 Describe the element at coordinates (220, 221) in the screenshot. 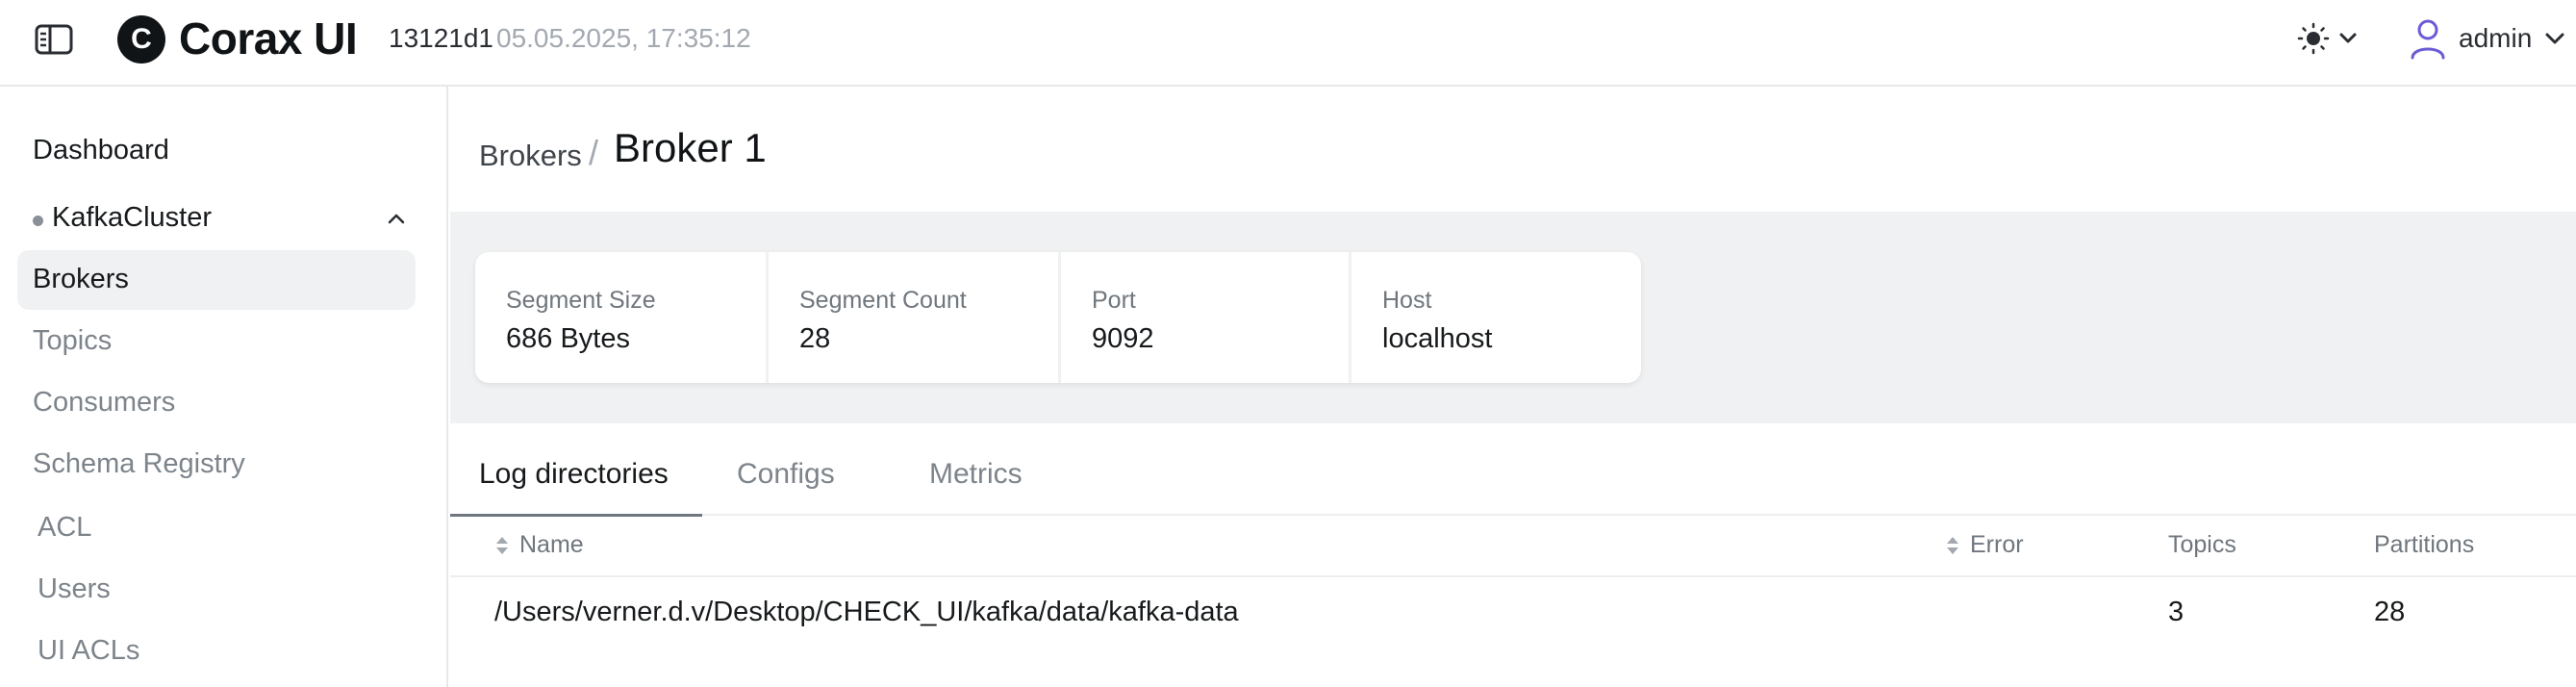

I see `sidebar-cluster-toggle: KafkaCluster` at that location.